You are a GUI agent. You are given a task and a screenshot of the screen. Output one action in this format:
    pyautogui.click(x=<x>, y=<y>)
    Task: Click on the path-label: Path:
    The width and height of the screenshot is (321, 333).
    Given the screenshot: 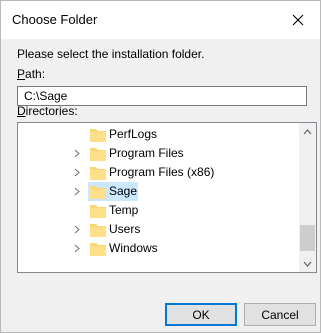 What is the action you would take?
    pyautogui.click(x=31, y=74)
    